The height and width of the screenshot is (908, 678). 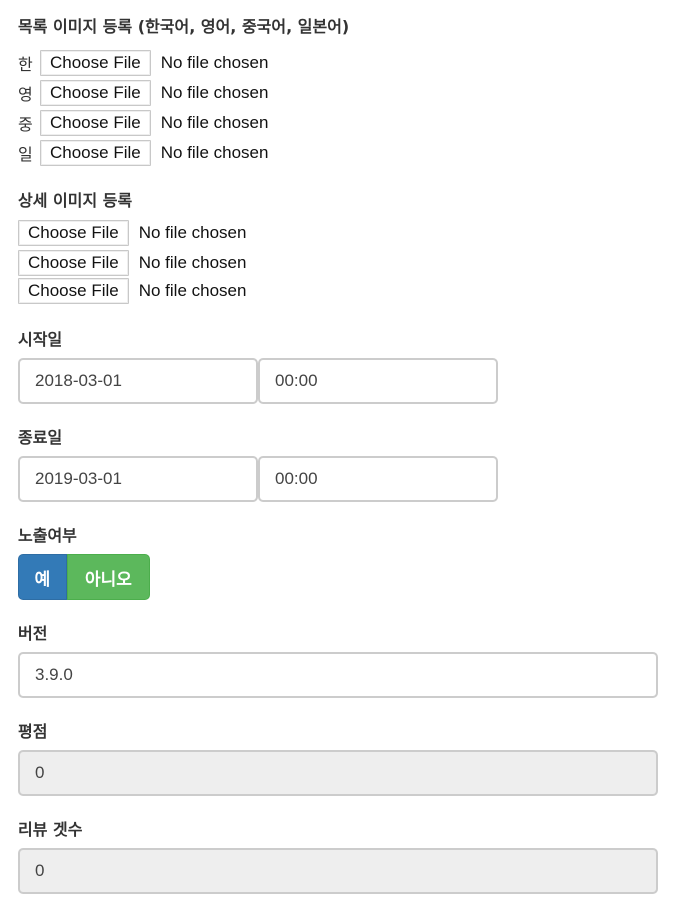 What do you see at coordinates (192, 262) in the screenshot?
I see `file-status-detail-2: No file chosen` at bounding box center [192, 262].